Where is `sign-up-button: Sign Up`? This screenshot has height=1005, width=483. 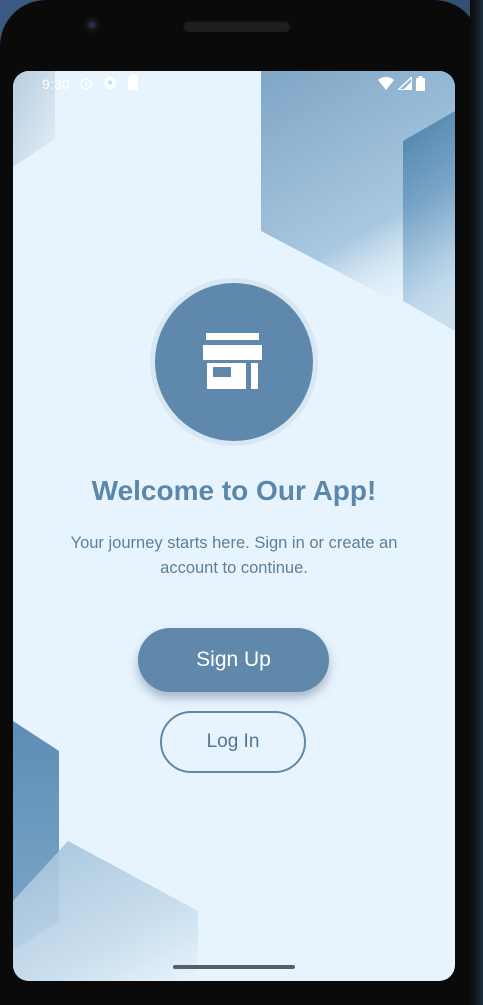 sign-up-button: Sign Up is located at coordinates (233, 660).